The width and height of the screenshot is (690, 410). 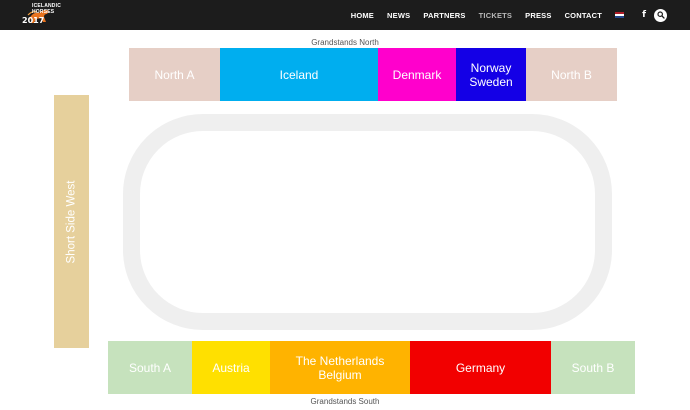 What do you see at coordinates (33, 20) in the screenshot?
I see `logo-year: 2017` at bounding box center [33, 20].